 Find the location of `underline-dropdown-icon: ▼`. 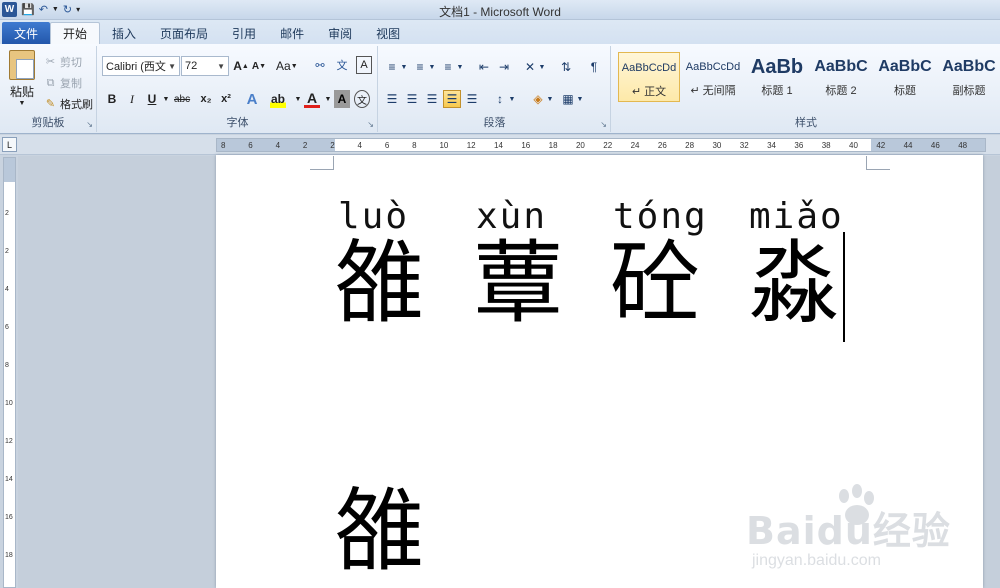

underline-dropdown-icon: ▼ is located at coordinates (166, 99).